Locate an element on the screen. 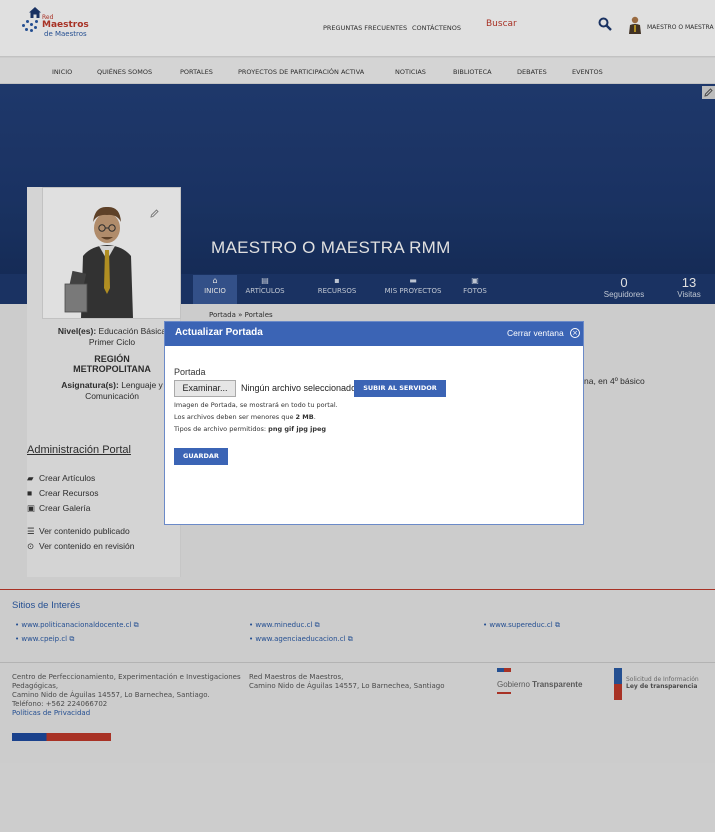 This screenshot has width=715, height=832. save-button: GUARDAR is located at coordinates (201, 456).